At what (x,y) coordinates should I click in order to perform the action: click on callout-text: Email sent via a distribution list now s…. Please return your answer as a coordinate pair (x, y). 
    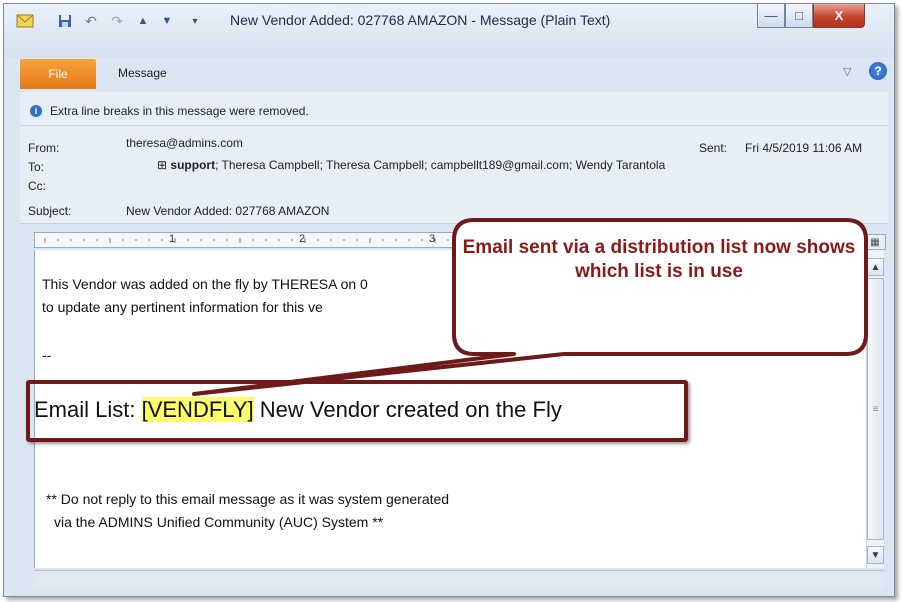
    Looking at the image, I should click on (659, 260).